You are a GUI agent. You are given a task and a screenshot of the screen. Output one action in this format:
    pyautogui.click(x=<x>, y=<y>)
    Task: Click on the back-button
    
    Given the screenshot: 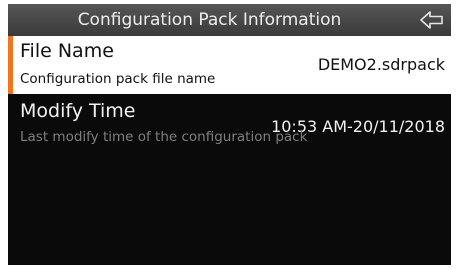 What is the action you would take?
    pyautogui.click(x=432, y=20)
    